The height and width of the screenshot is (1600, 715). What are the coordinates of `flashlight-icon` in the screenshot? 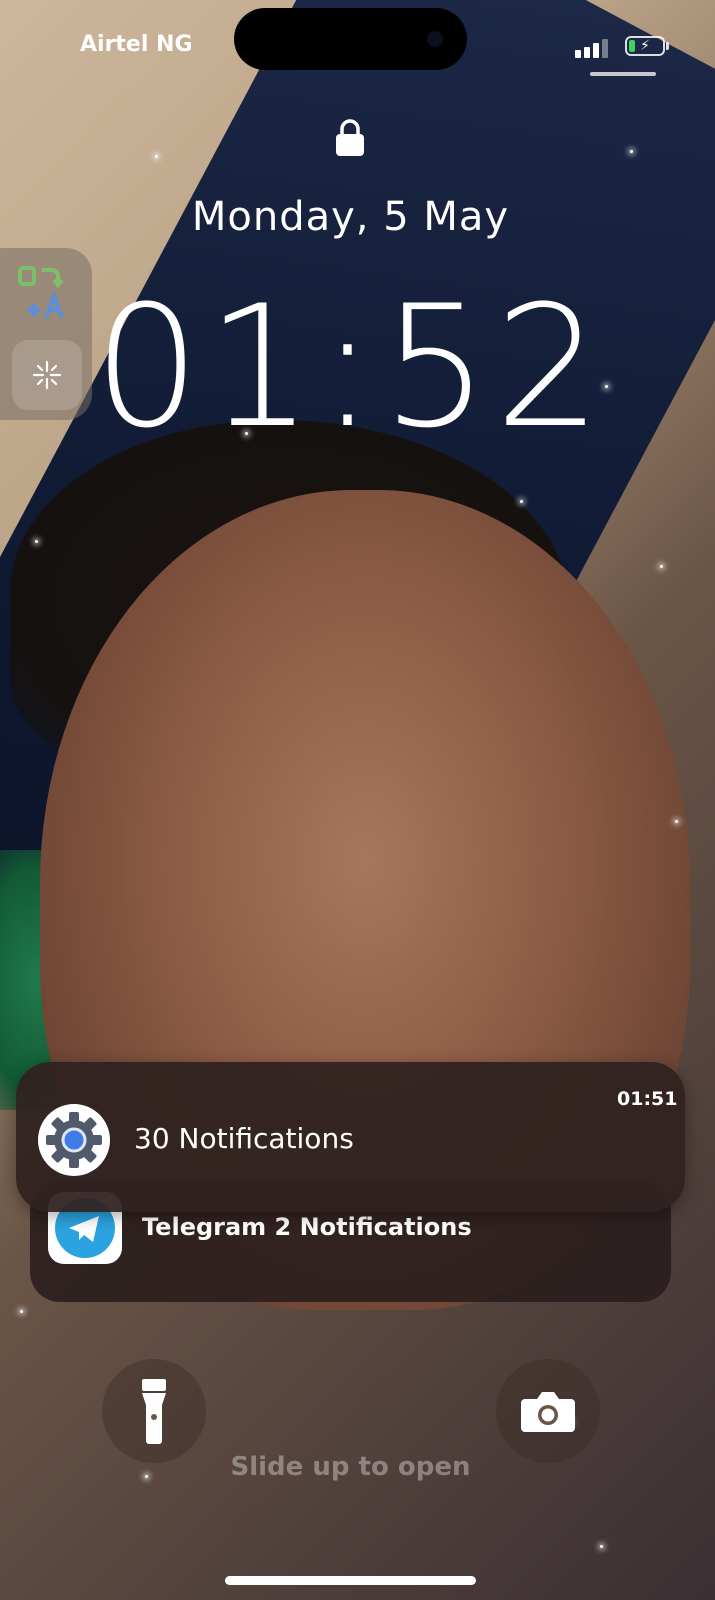 It's located at (154, 1411).